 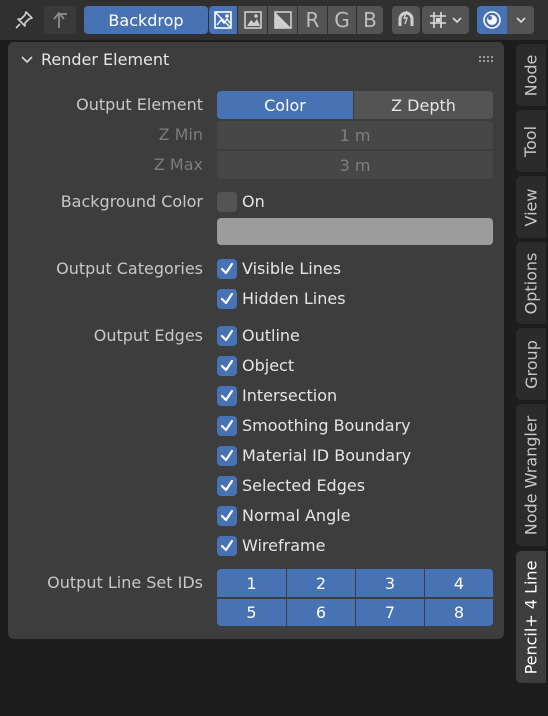 I want to click on tab-options-label: Options, so click(x=531, y=283).